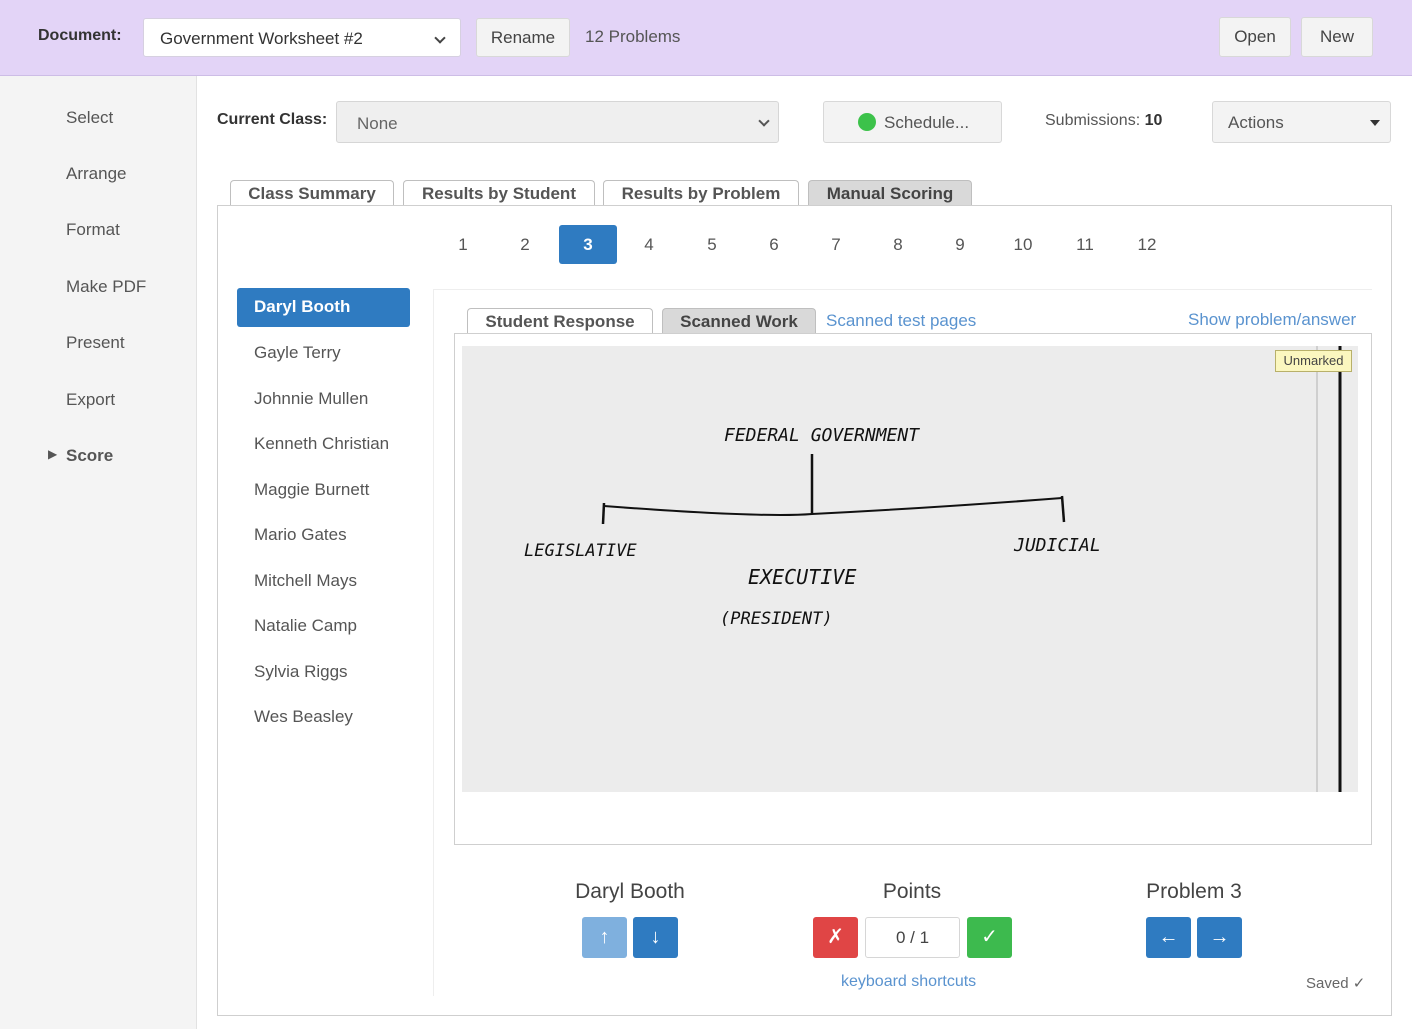 This screenshot has height=1029, width=1412. I want to click on problem-number-1: 1, so click(463, 244).